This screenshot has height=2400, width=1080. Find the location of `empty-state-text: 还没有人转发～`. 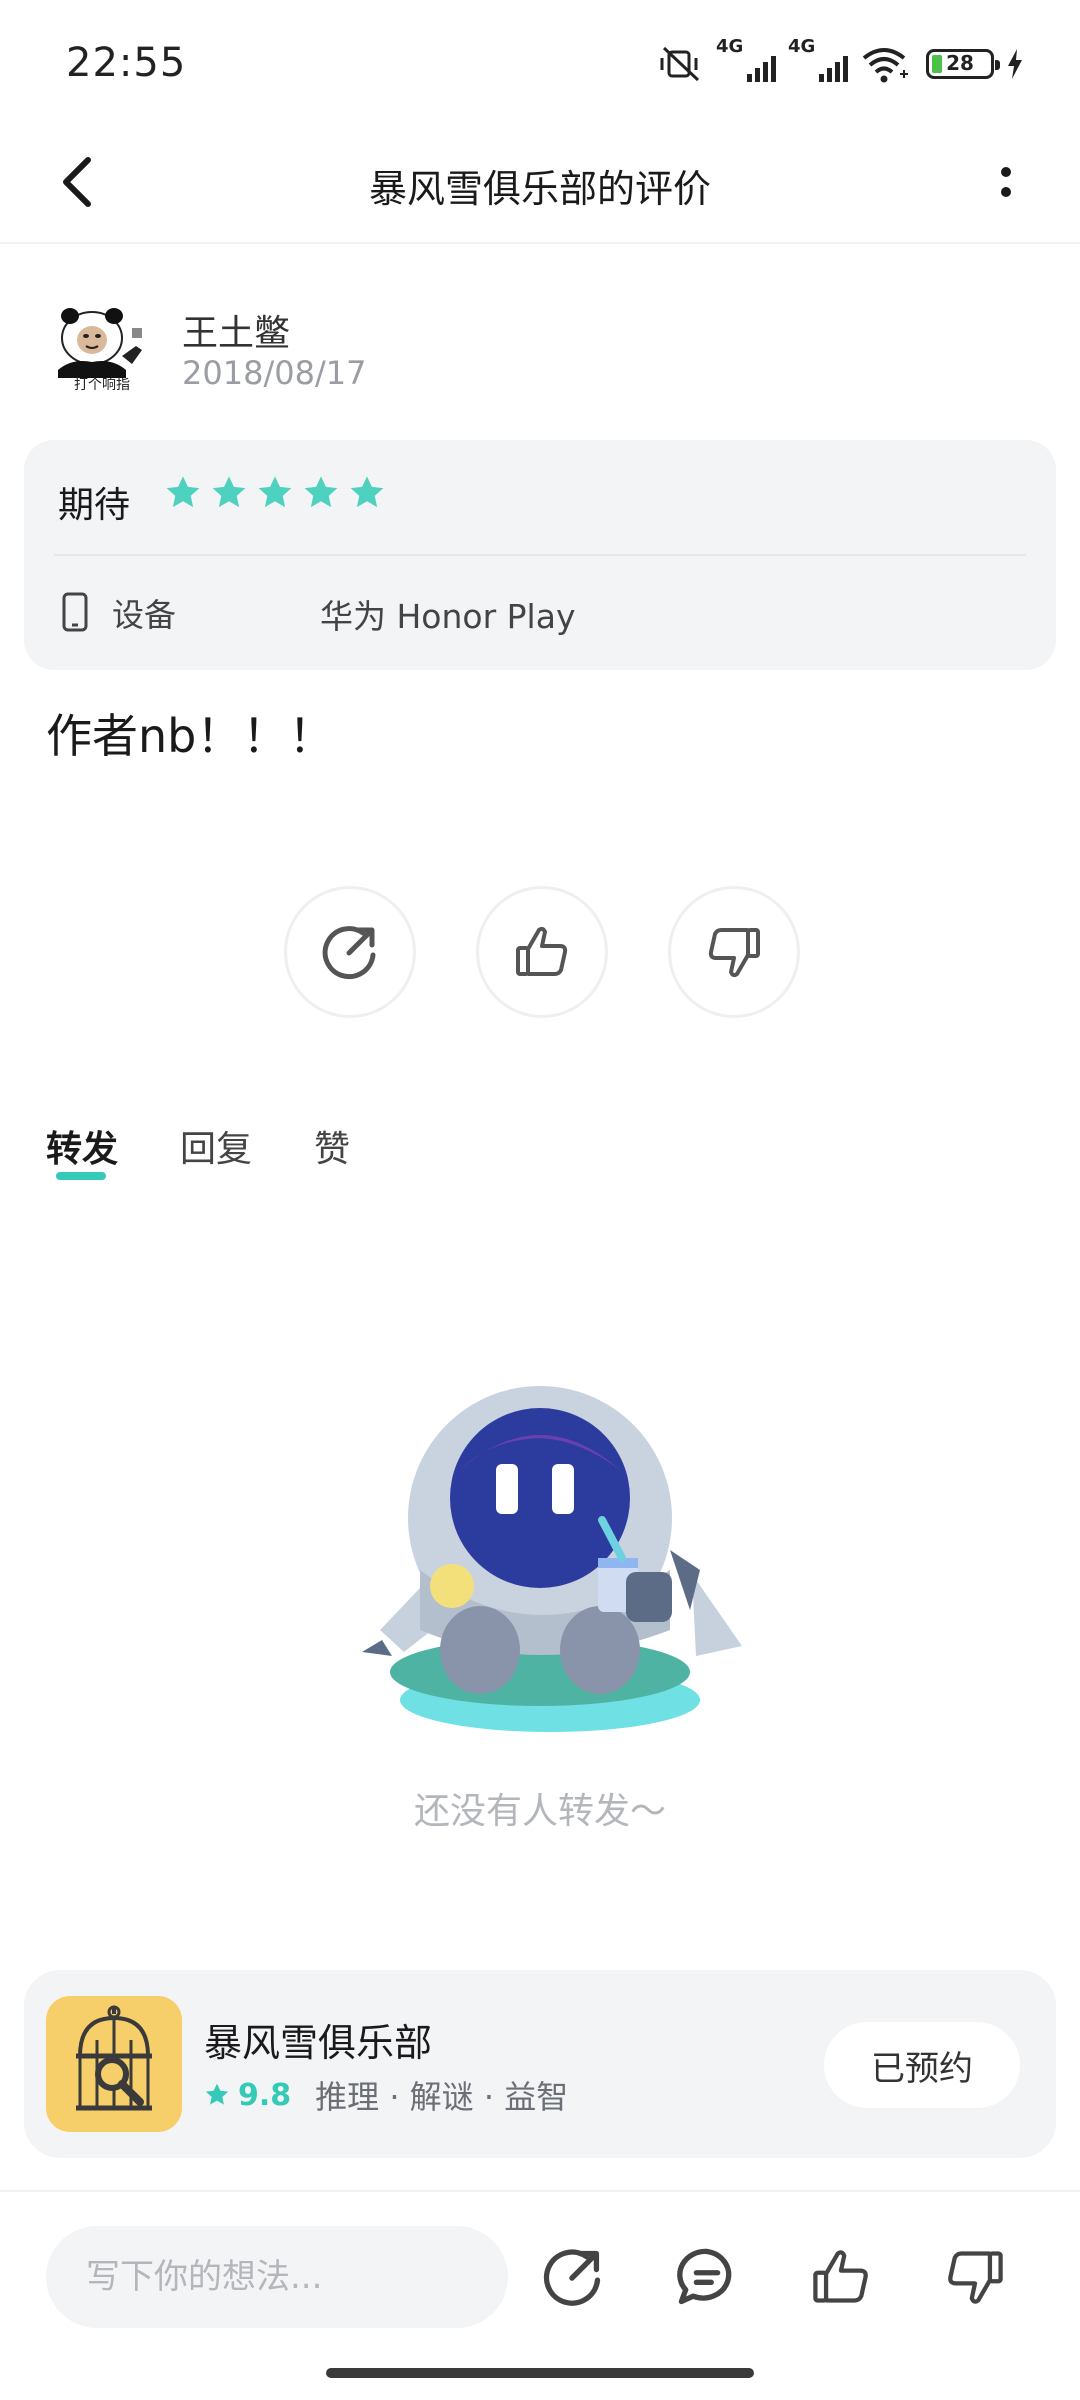

empty-state-text: 还没有人转发～ is located at coordinates (539, 1811).